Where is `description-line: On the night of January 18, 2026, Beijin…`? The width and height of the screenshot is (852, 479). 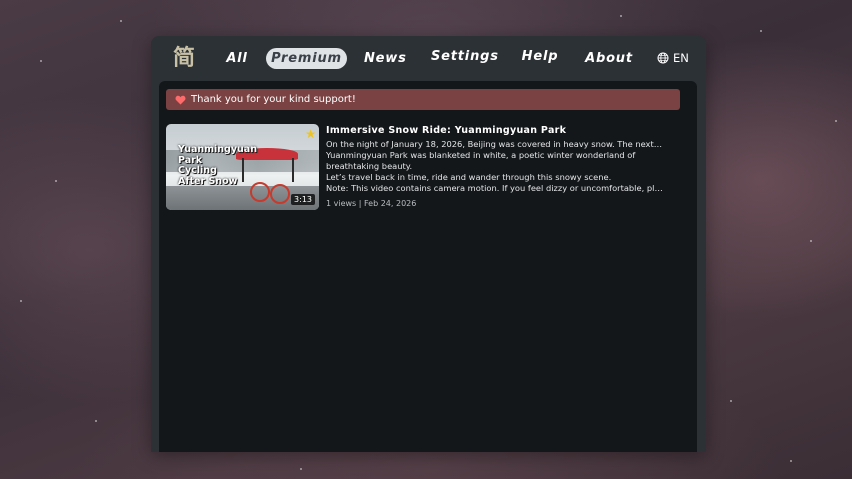 description-line: On the night of January 18, 2026, Beijin… is located at coordinates (495, 144).